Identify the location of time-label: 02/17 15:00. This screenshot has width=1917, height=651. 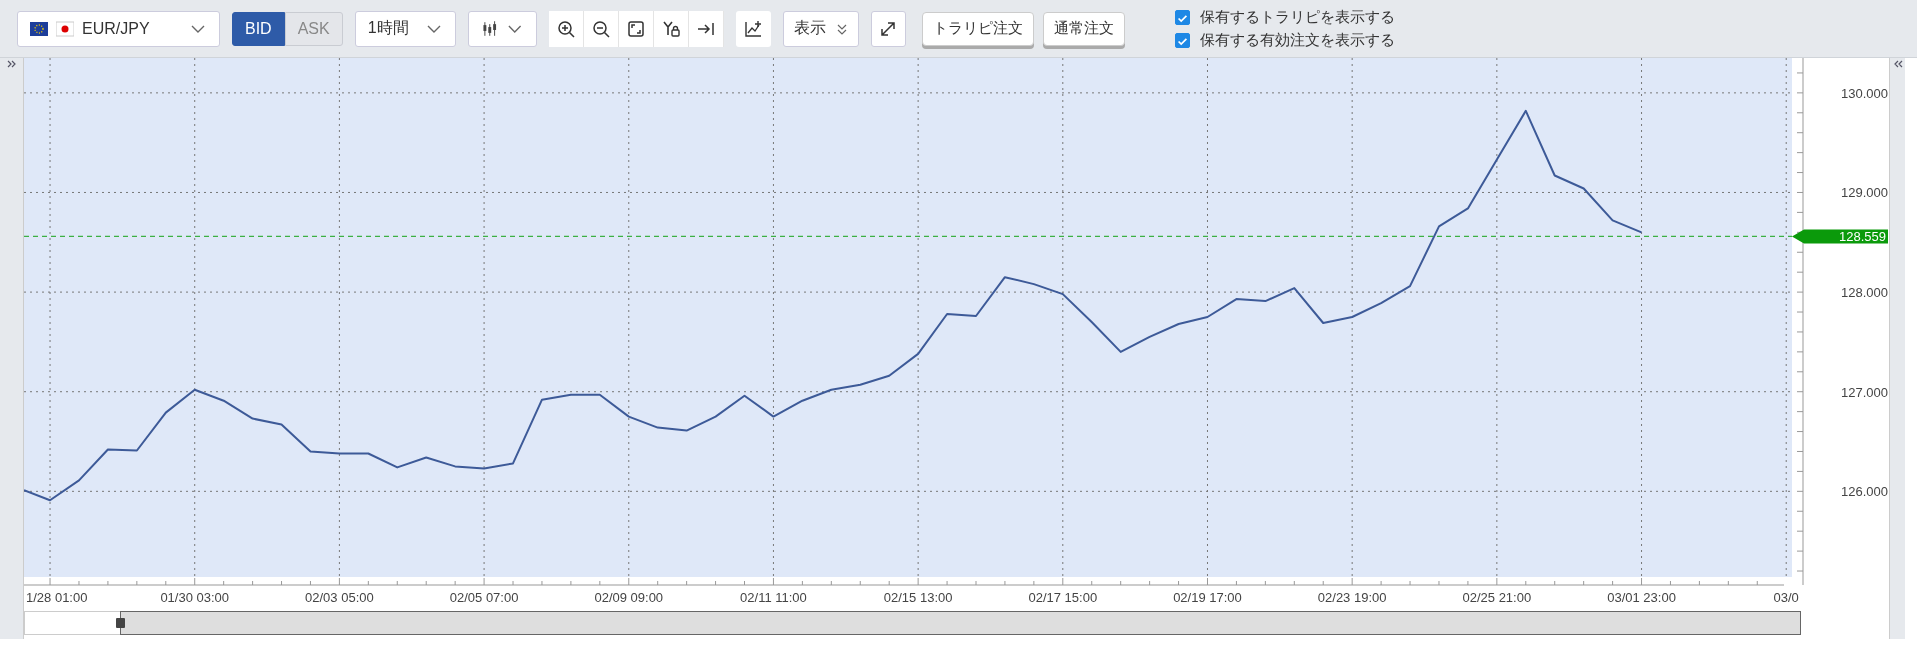
(1063, 597).